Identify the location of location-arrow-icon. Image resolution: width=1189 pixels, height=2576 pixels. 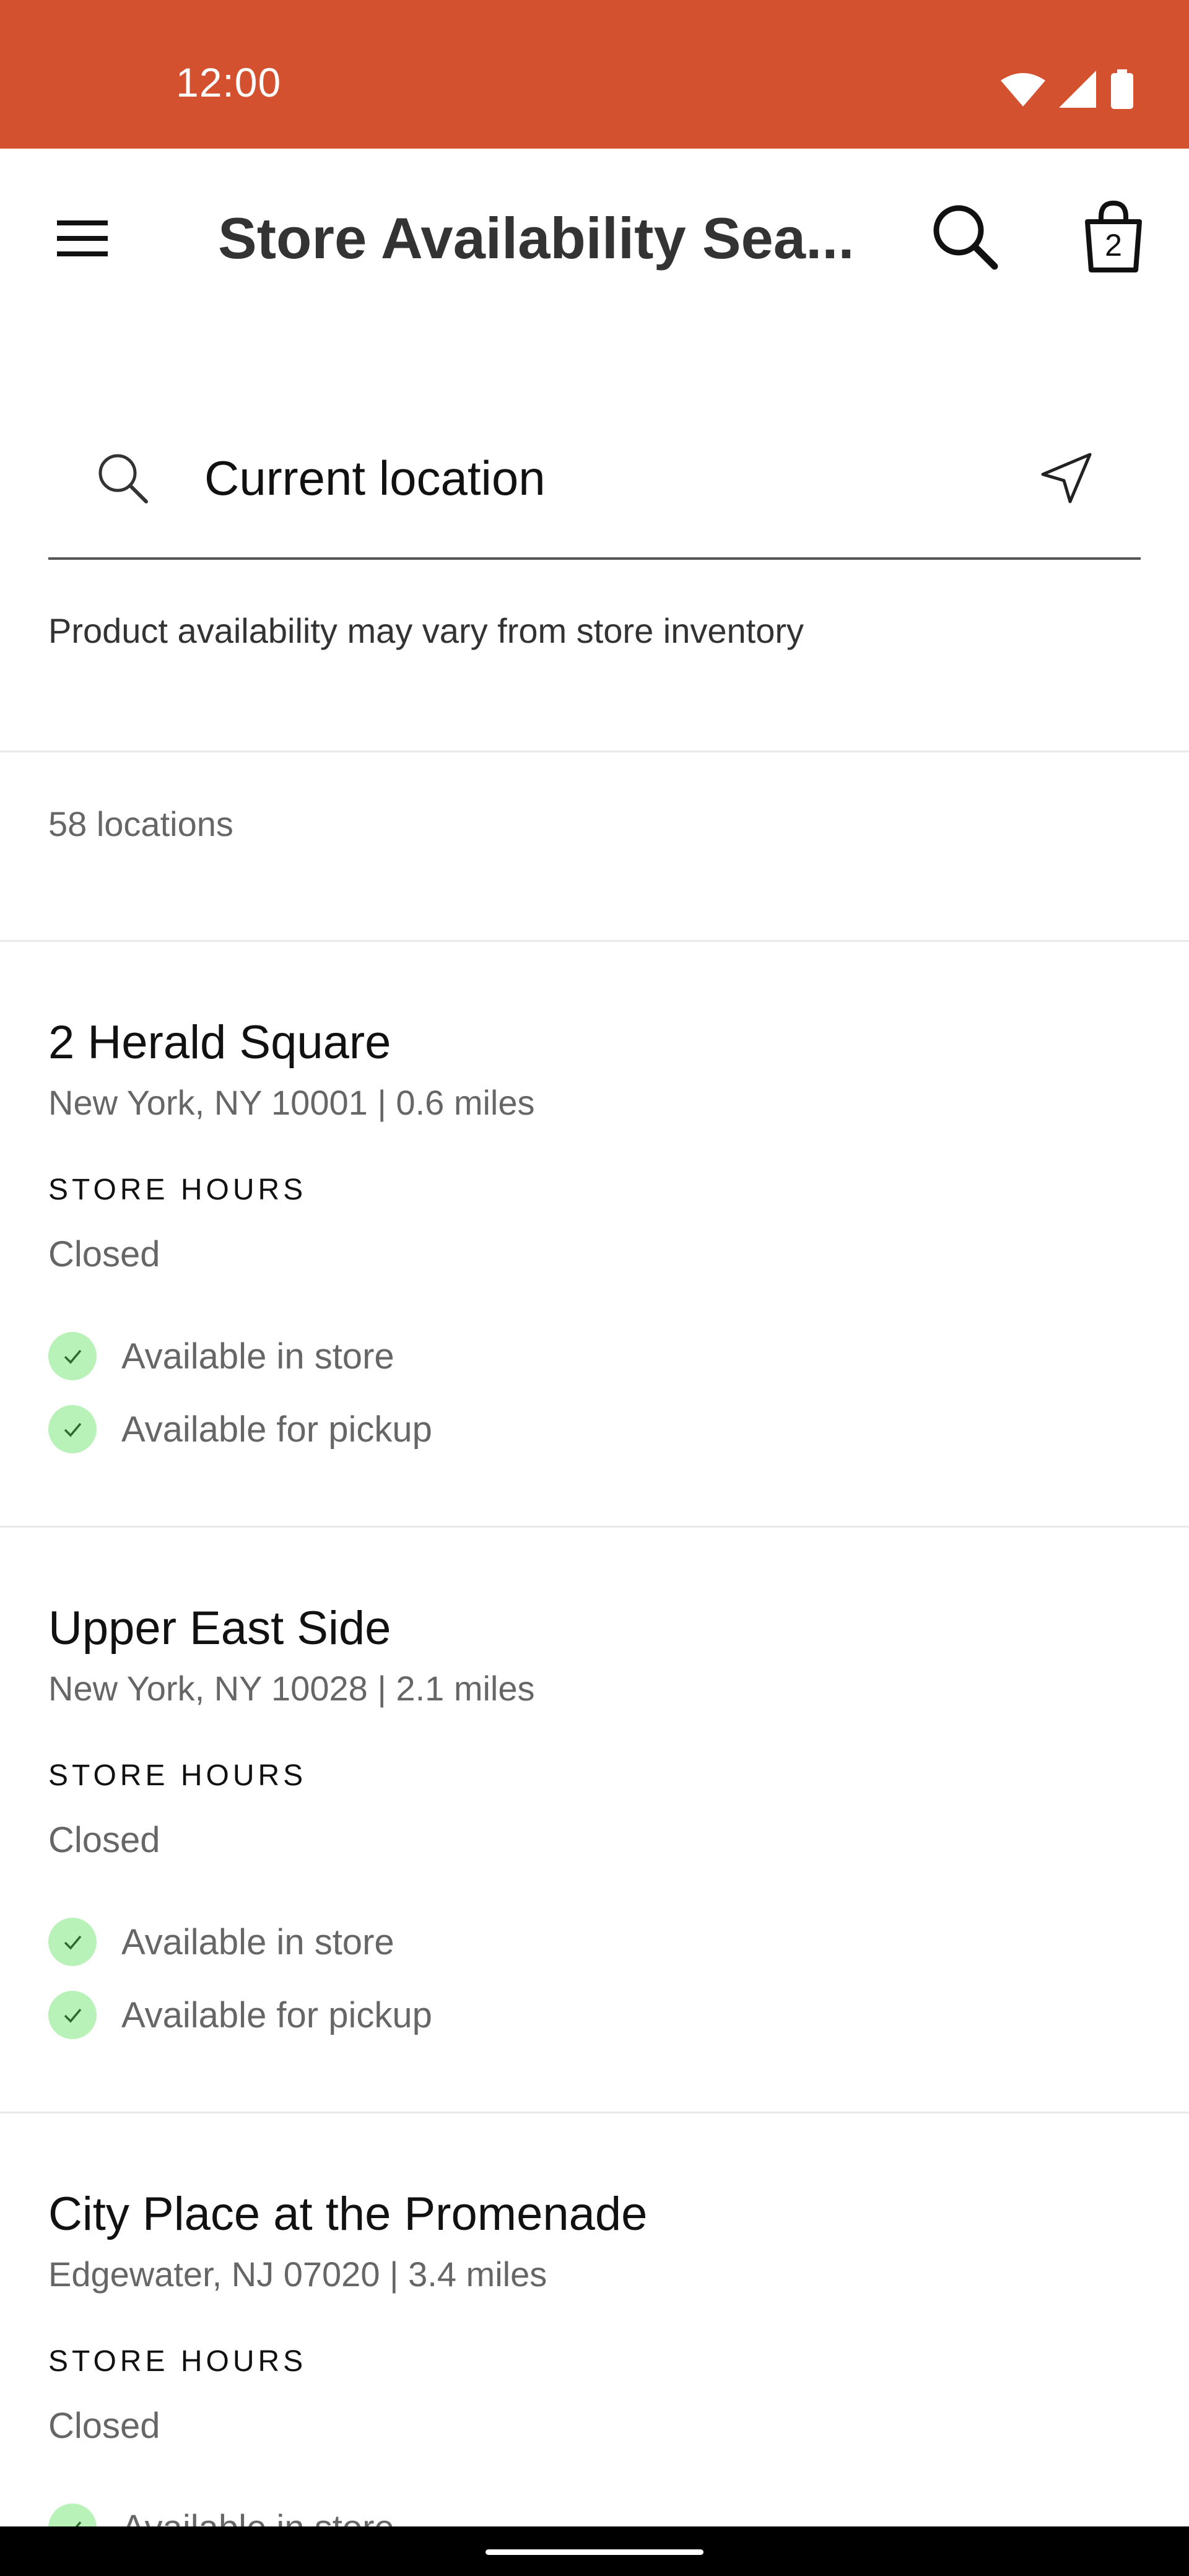
(1066, 478).